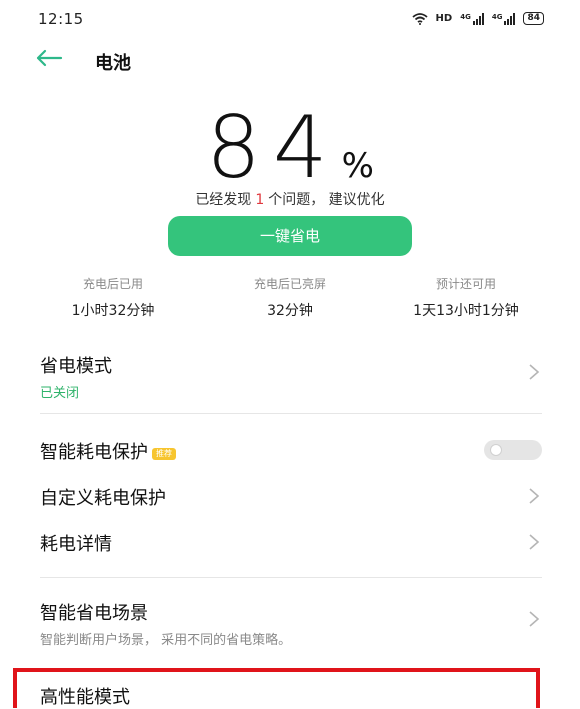 This screenshot has height=709, width=580. Describe the element at coordinates (291, 623) in the screenshot. I see `smart-scene-row: 智能省电场景 智能判断用户场景， 采用不同的省电策略。` at that location.